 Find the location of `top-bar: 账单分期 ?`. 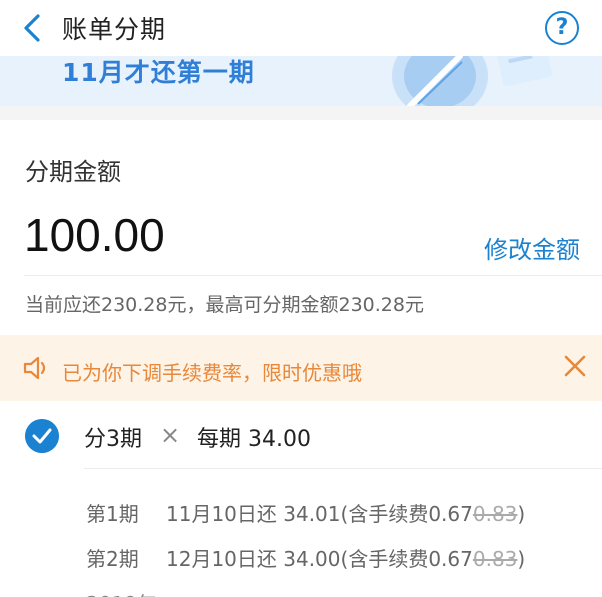

top-bar: 账单分期 ? is located at coordinates (301, 28).